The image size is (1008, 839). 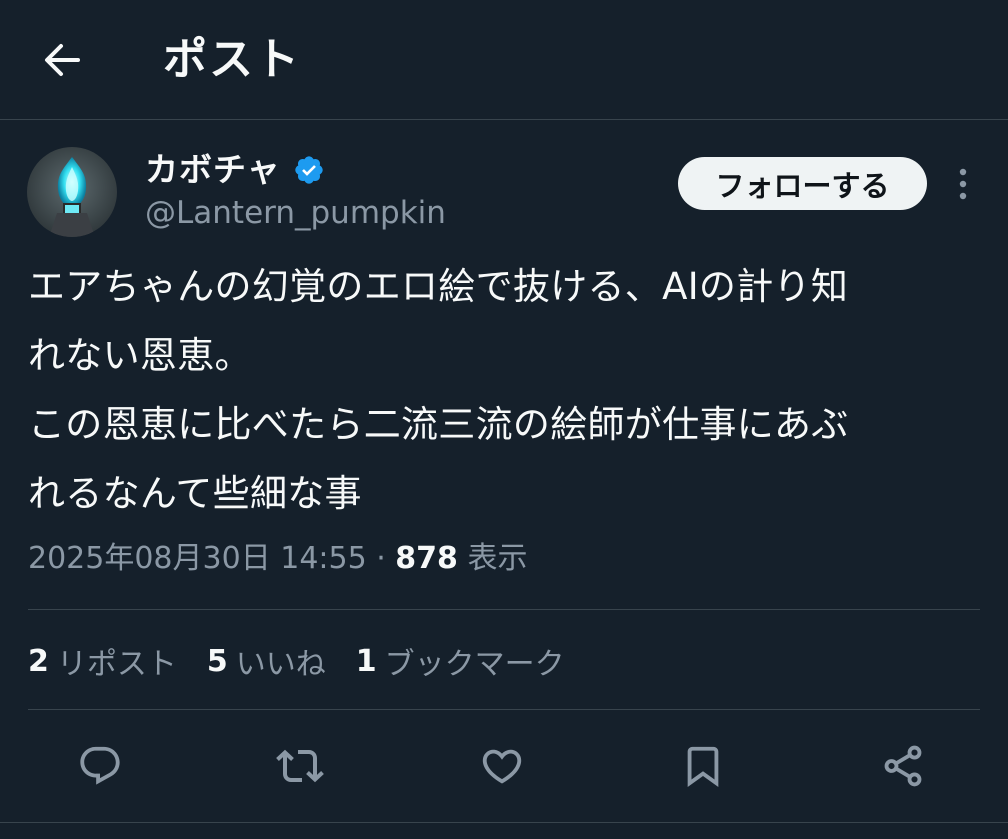 I want to click on engagement-stats: 2 リポスト 5 いいね 1 ブックマーク, so click(x=311, y=661).